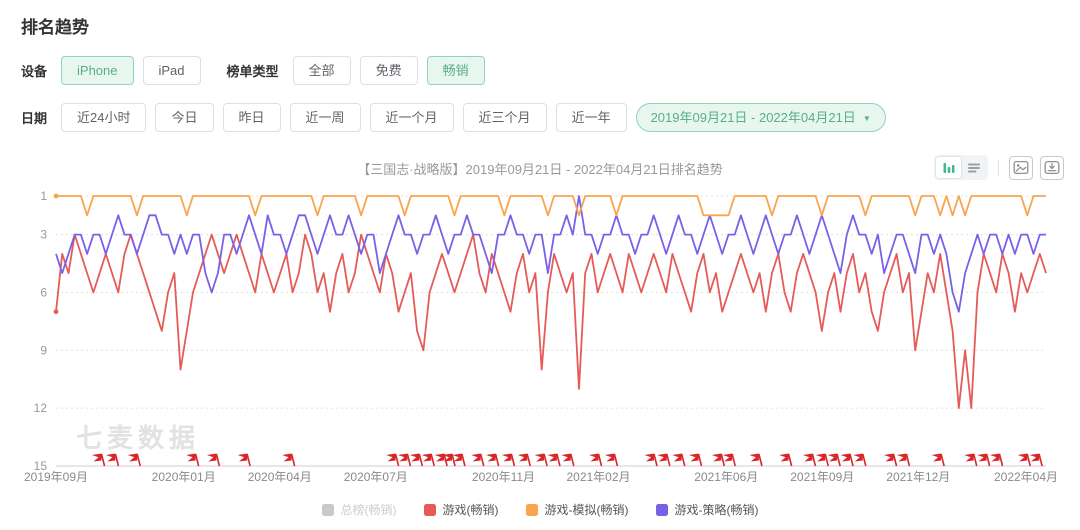  Describe the element at coordinates (321, 70) in the screenshot. I see `rank-type-option-button: 全部` at that location.